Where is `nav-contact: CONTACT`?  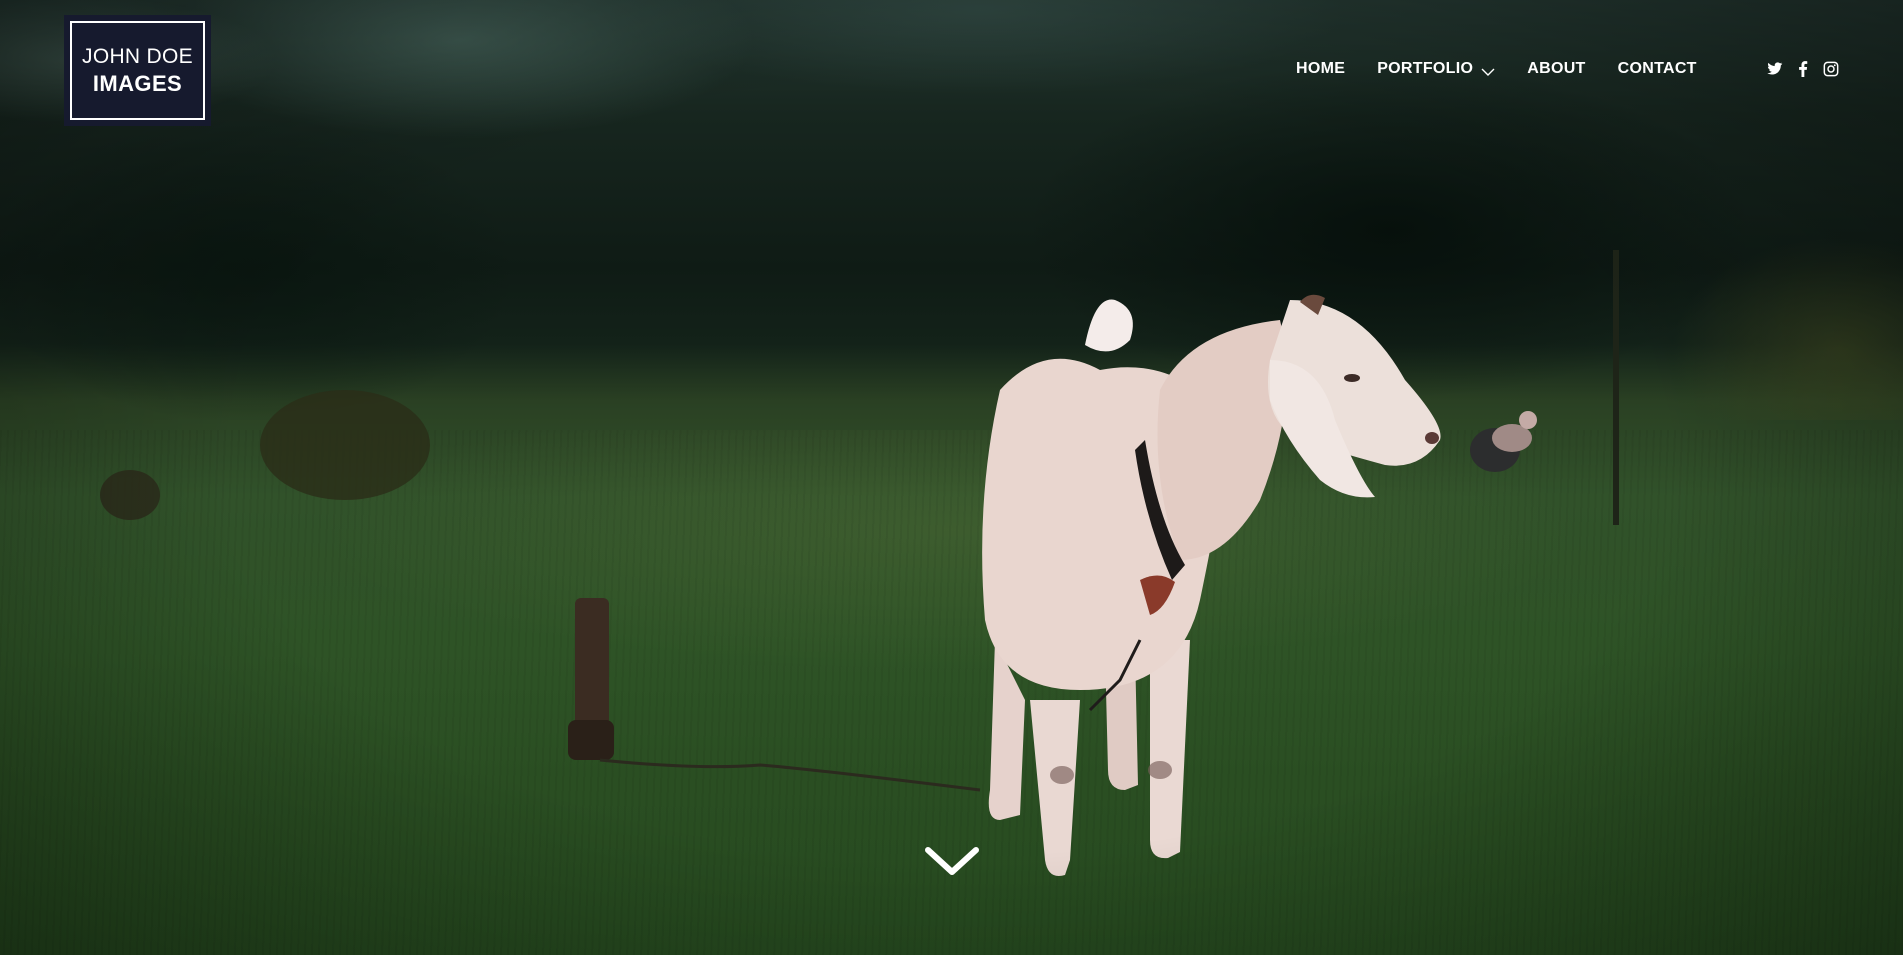
nav-contact: CONTACT is located at coordinates (1657, 69).